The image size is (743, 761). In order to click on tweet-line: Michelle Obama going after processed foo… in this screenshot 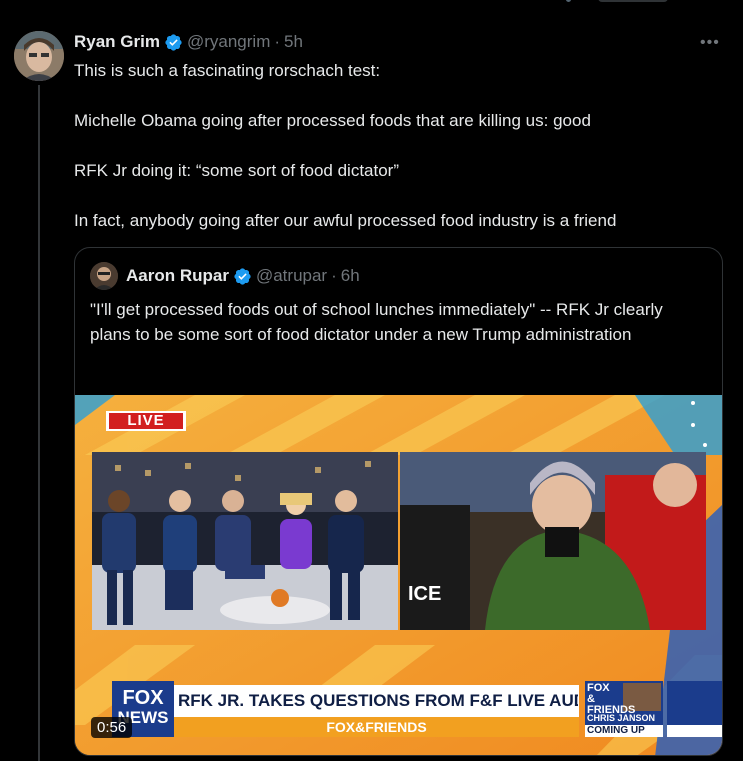, I will do `click(332, 120)`.